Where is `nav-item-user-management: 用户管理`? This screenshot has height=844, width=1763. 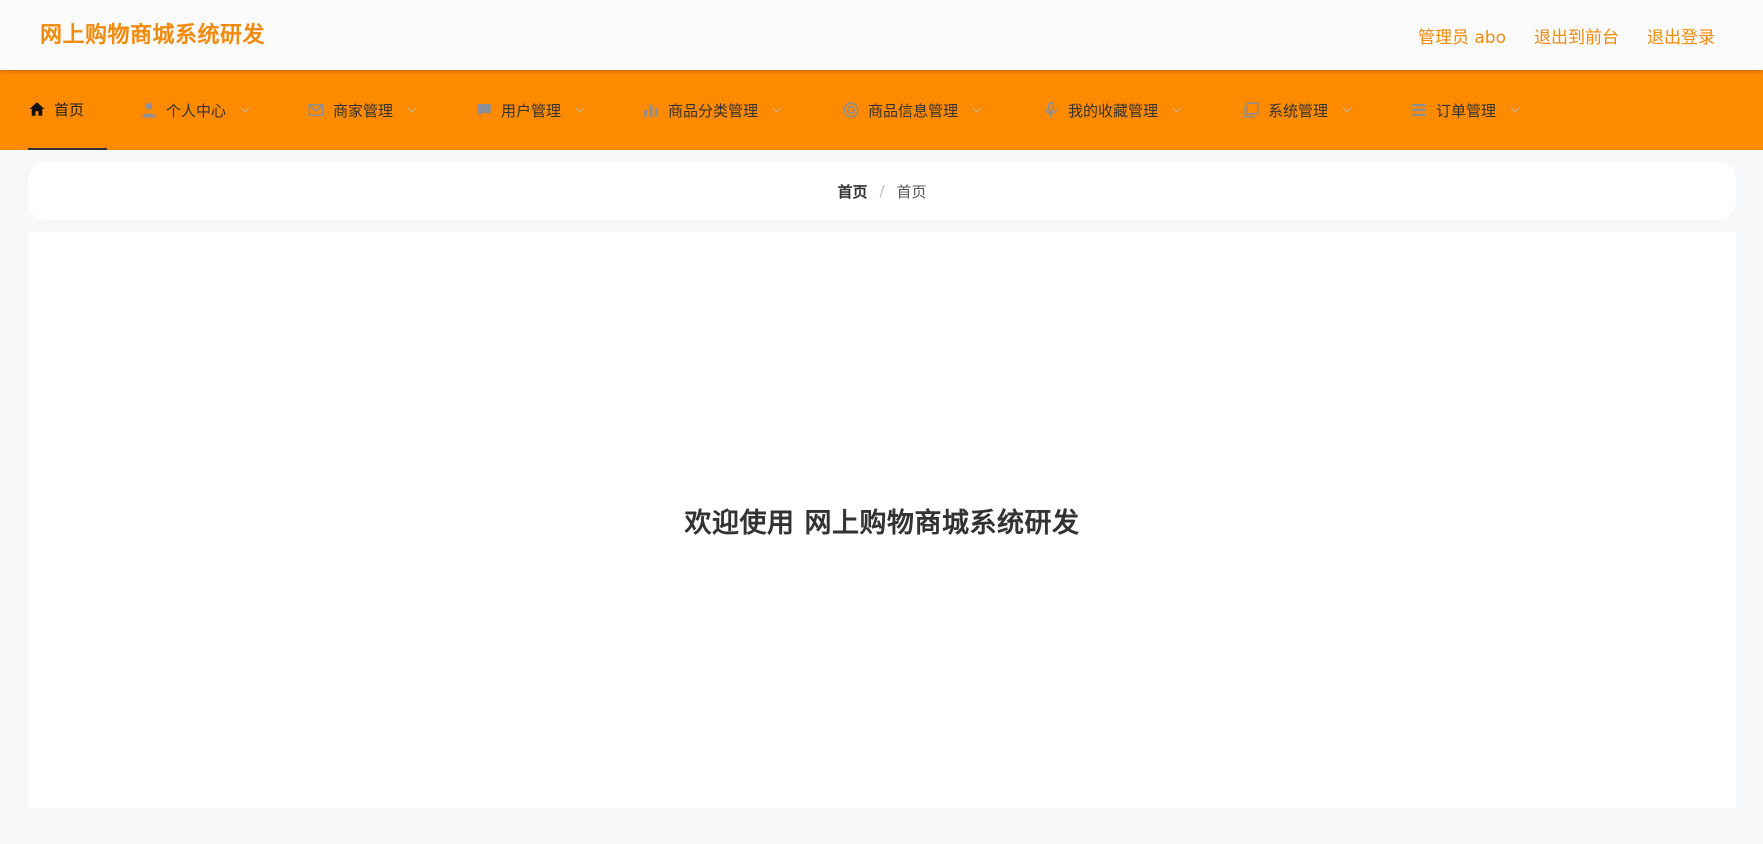
nav-item-user-management: 用户管理 is located at coordinates (530, 110).